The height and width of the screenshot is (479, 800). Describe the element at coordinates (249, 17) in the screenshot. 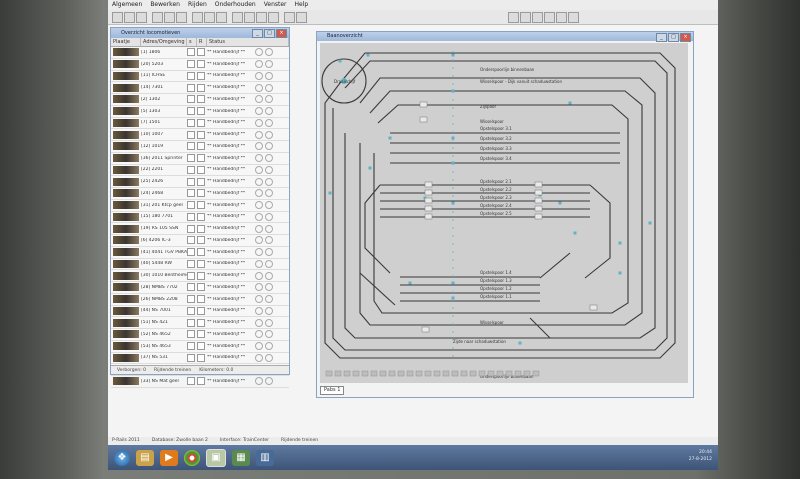

I see `switch-icon` at that location.